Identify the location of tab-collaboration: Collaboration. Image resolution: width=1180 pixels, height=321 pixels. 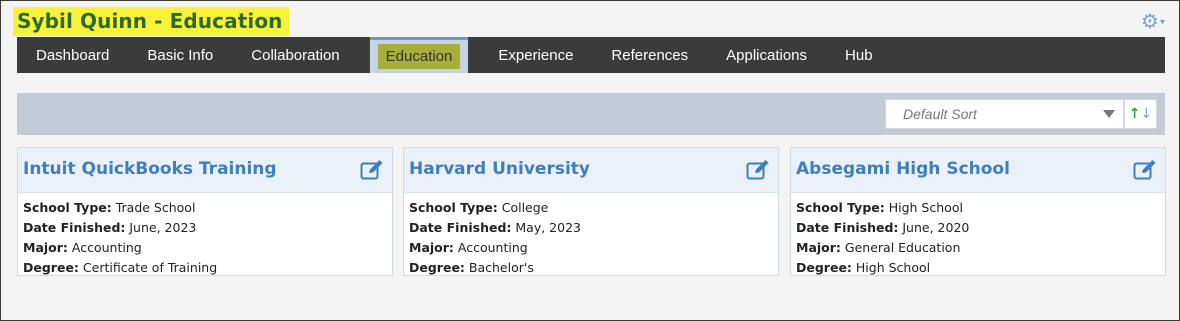
(295, 55).